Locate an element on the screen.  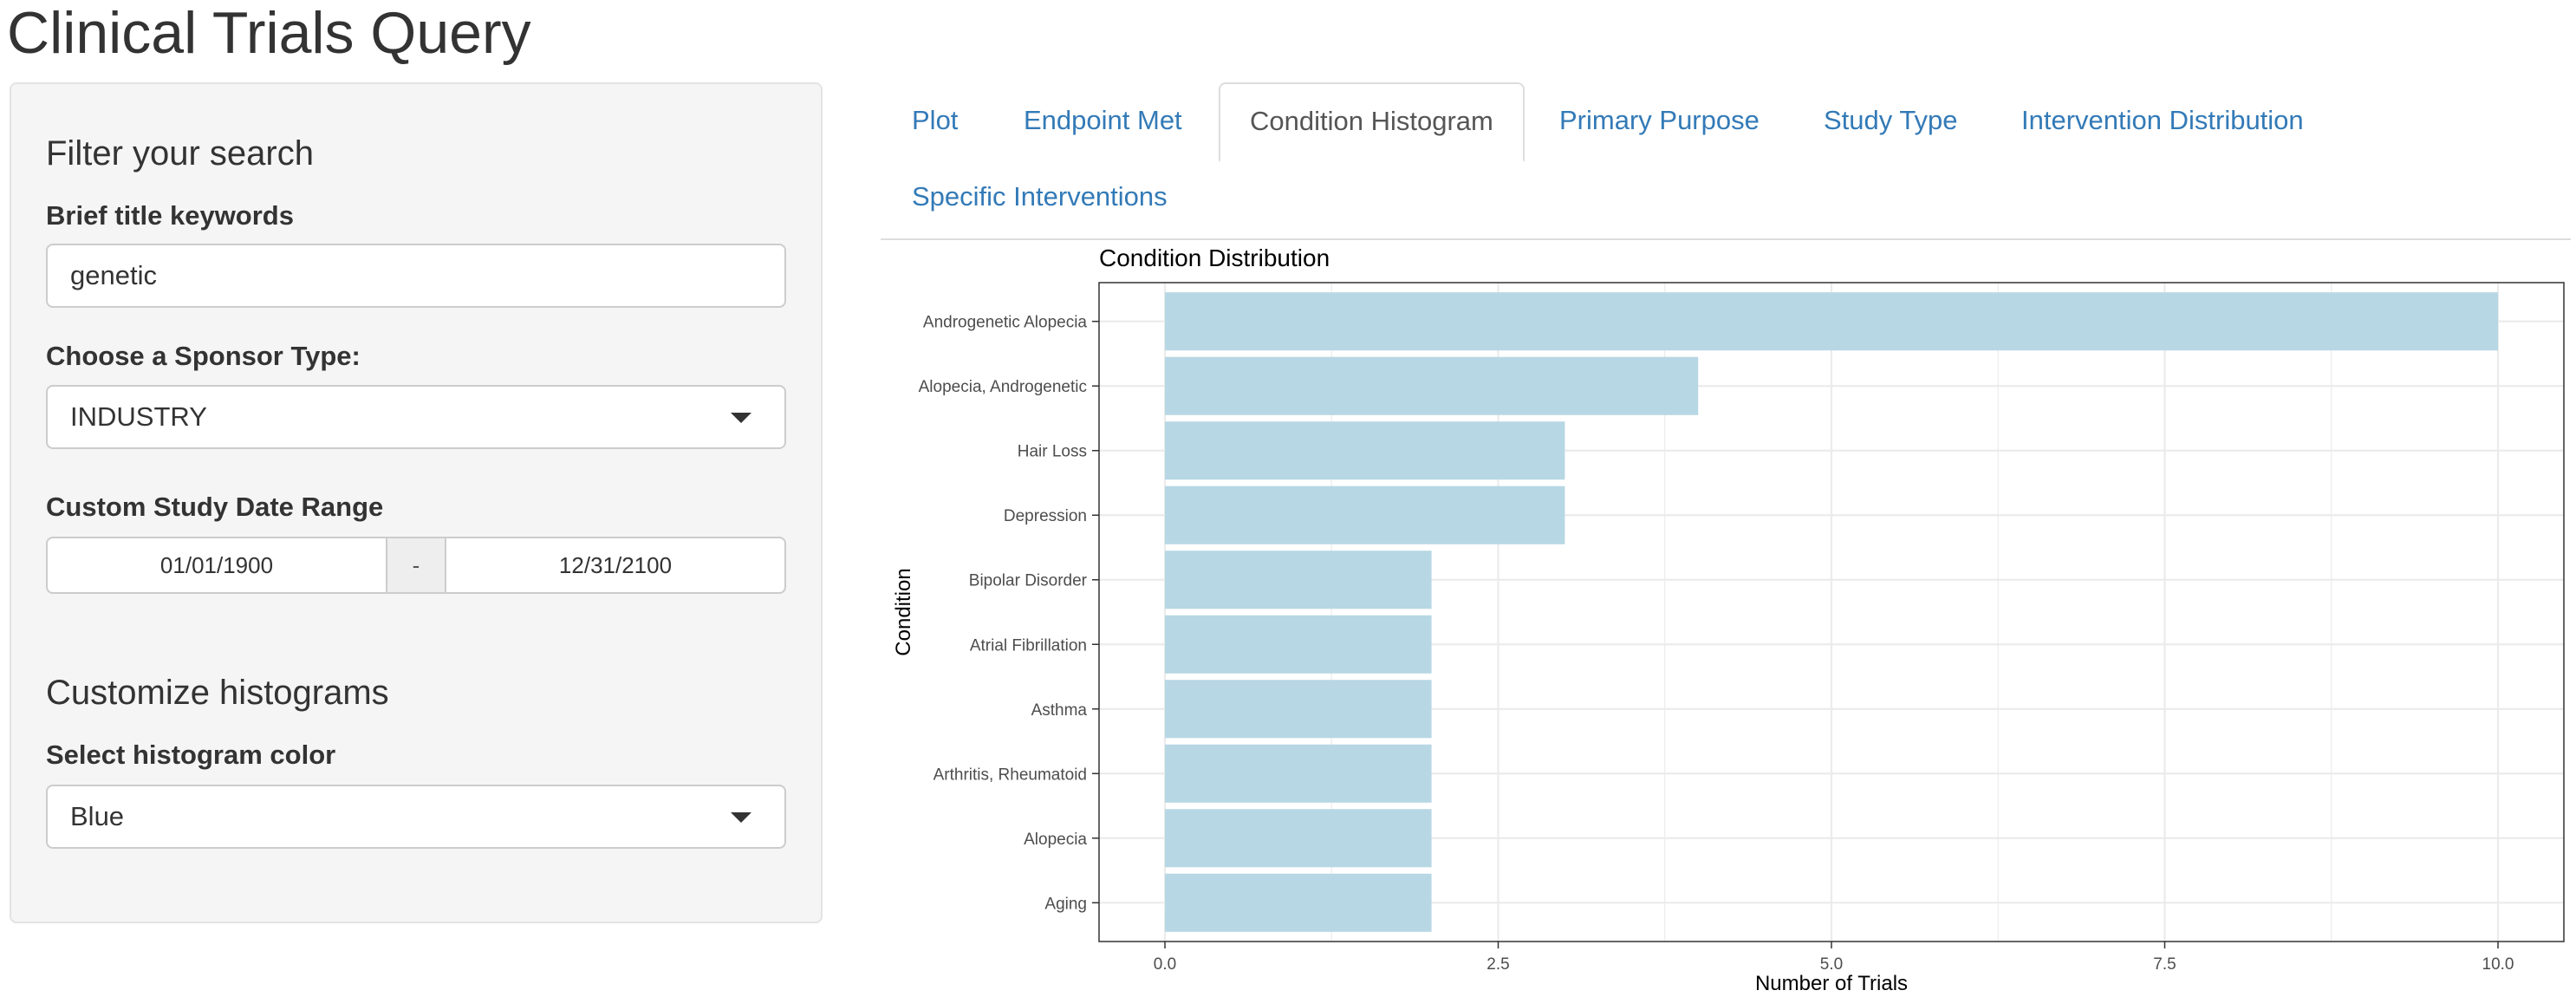
y-tick-label: Atrial Fibrillation is located at coordinates (1028, 645).